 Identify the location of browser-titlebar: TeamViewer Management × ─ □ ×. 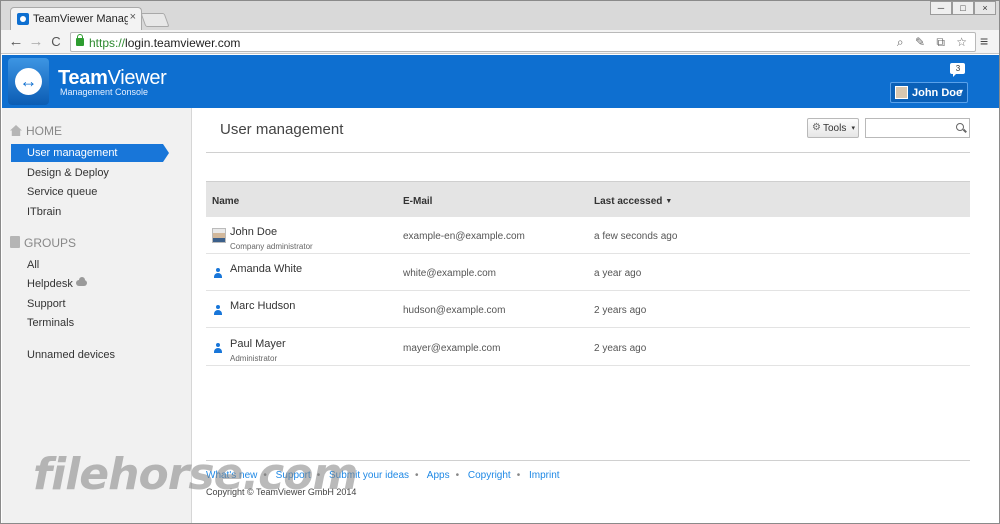
(500, 15).